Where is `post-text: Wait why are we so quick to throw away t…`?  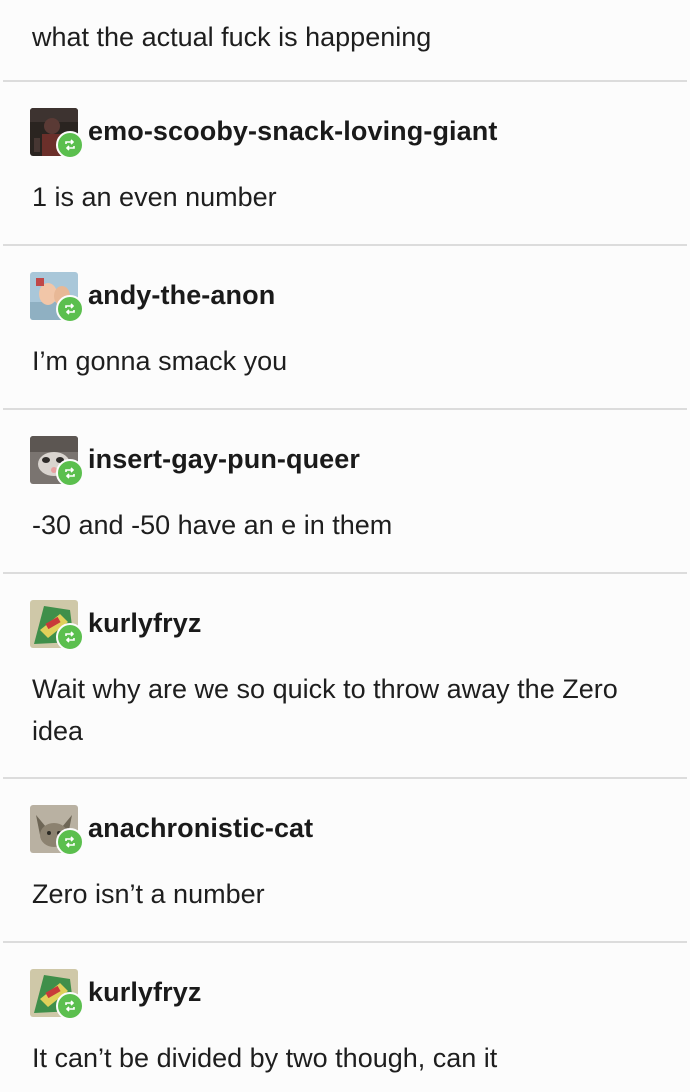 post-text: Wait why are we so quick to throw away t… is located at coordinates (325, 710).